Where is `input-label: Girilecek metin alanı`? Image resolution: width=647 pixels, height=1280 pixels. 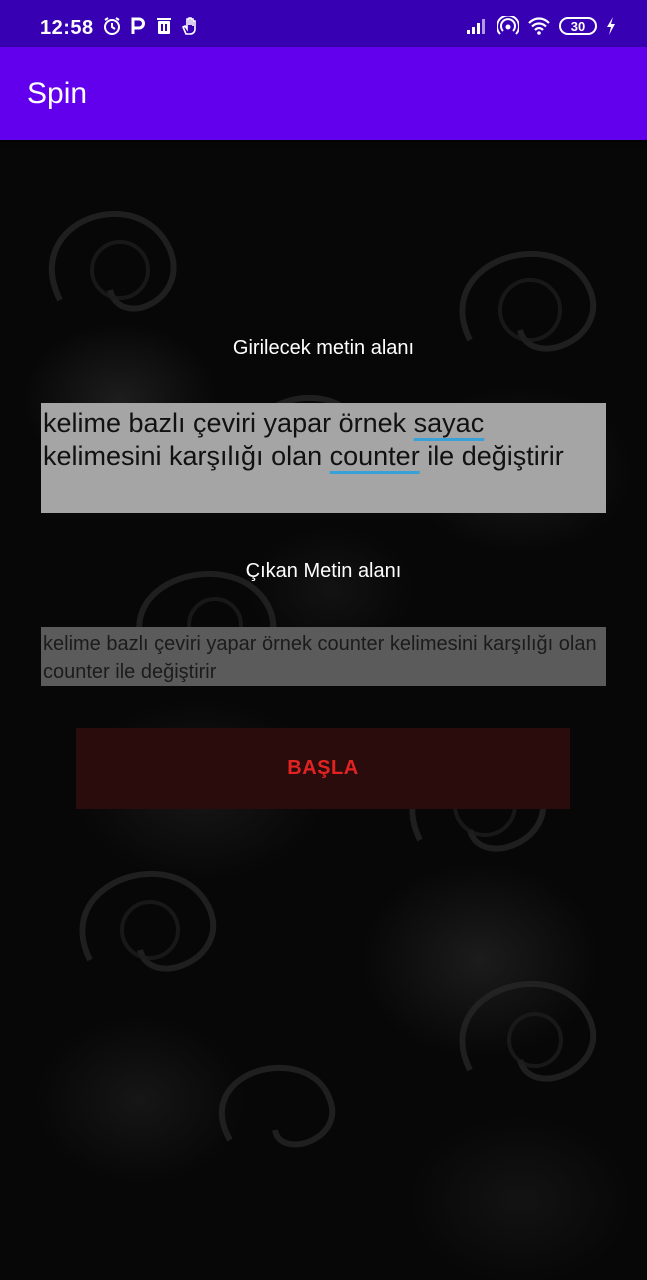
input-label: Girilecek metin alanı is located at coordinates (323, 348).